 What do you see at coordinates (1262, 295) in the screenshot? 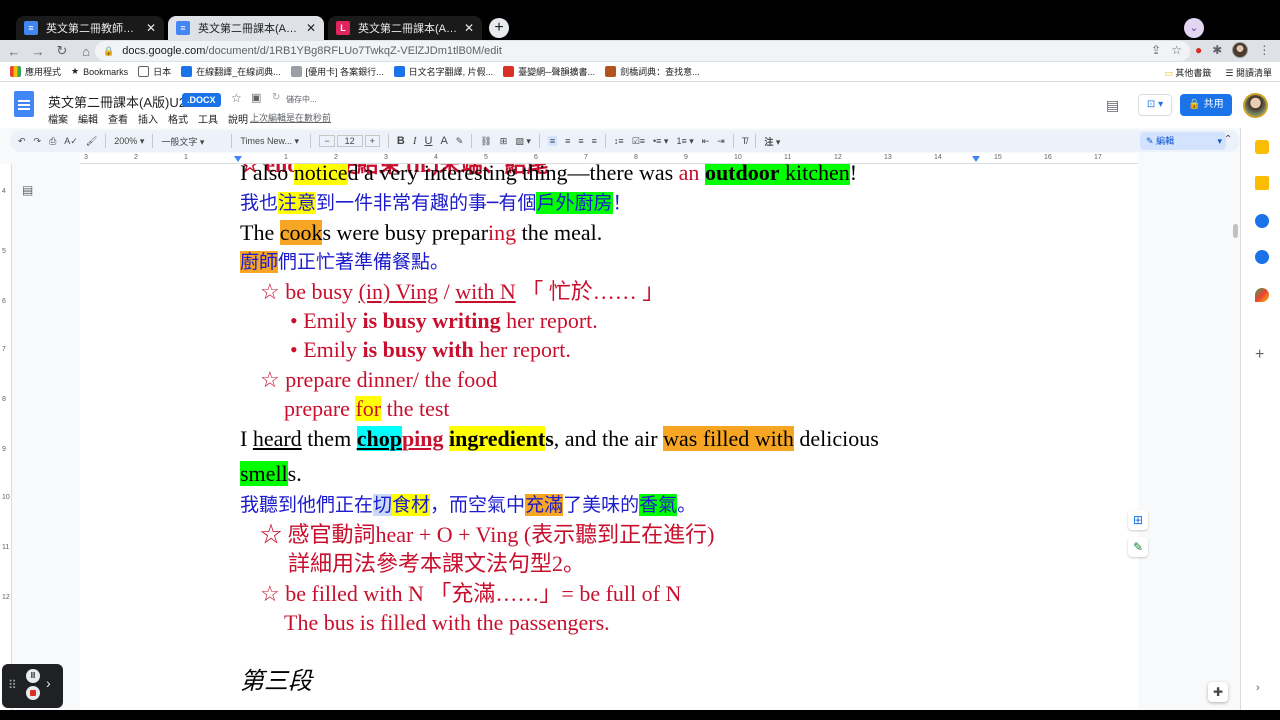
I see `maps-icon` at bounding box center [1262, 295].